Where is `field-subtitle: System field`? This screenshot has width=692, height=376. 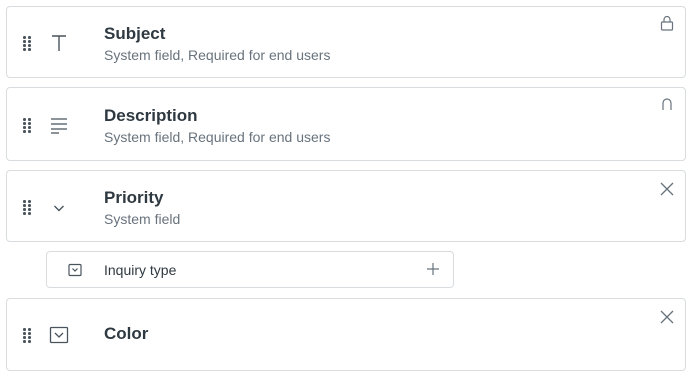
field-subtitle: System field is located at coordinates (142, 219).